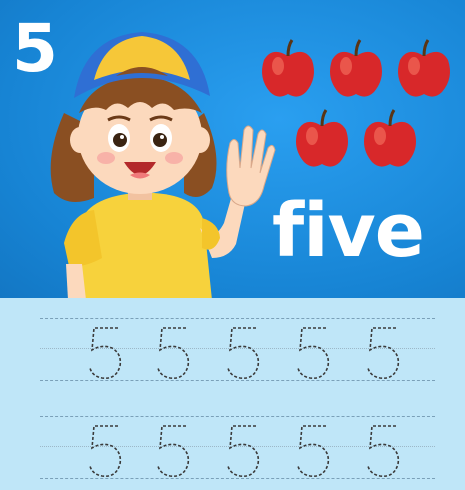 This screenshot has height=490, width=465. Describe the element at coordinates (348, 231) in the screenshot. I see `number-word: five` at that location.